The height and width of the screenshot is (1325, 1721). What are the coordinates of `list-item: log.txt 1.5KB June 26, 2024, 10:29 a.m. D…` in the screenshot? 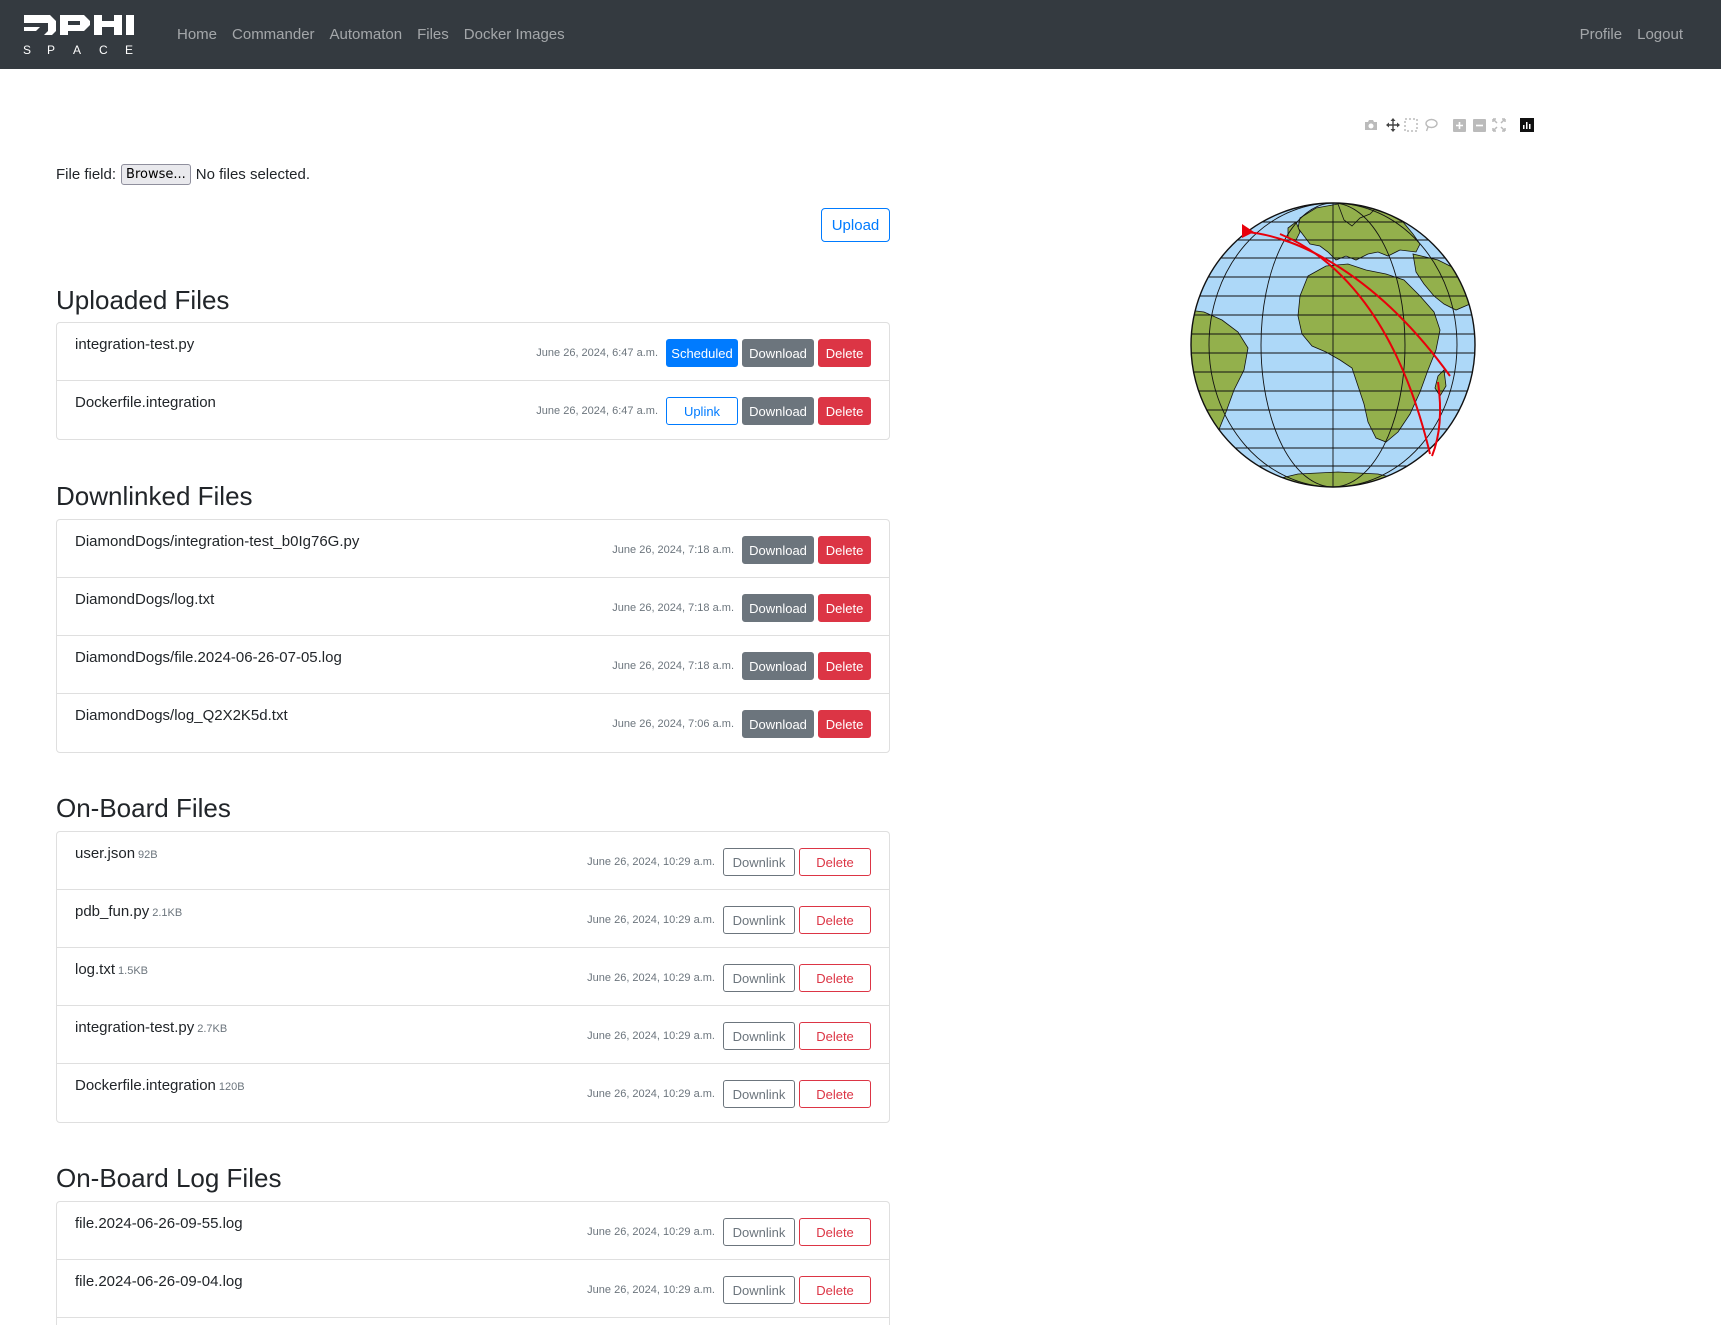 It's located at (473, 977).